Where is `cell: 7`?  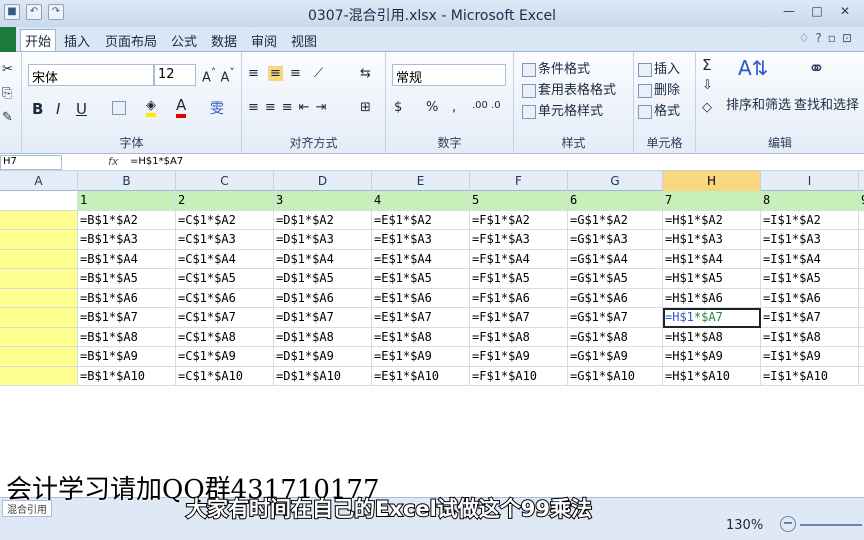 cell: 7 is located at coordinates (712, 201).